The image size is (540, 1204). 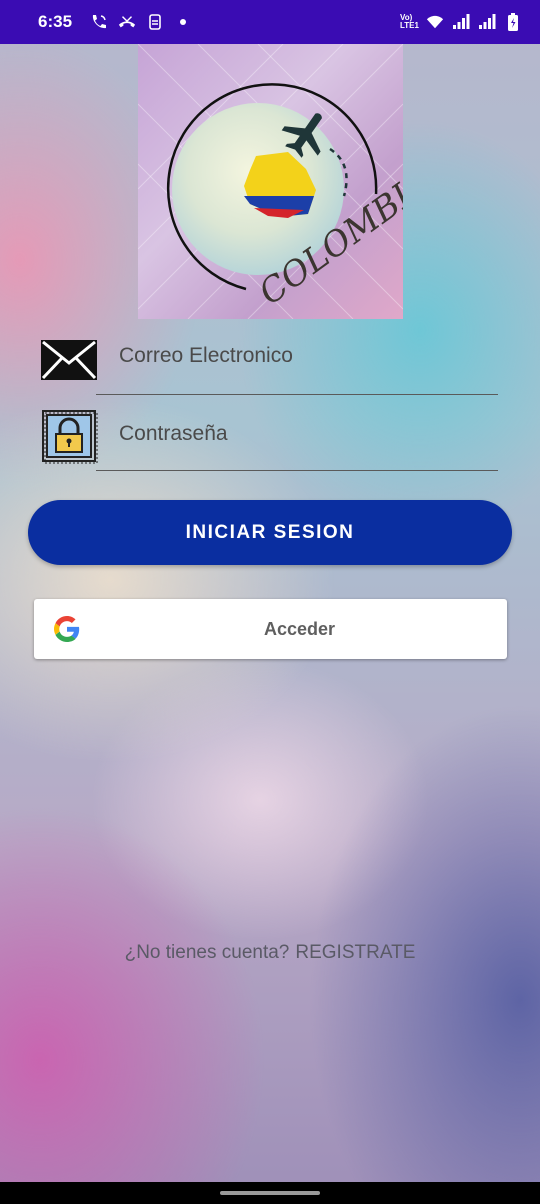 I want to click on wifi-call-icon, so click(x=99, y=22).